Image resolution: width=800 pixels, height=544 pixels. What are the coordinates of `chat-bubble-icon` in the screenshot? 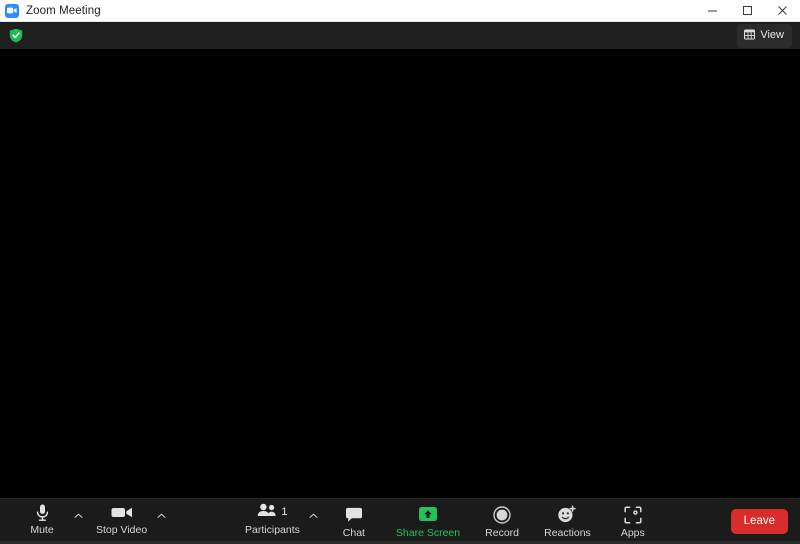 It's located at (354, 515).